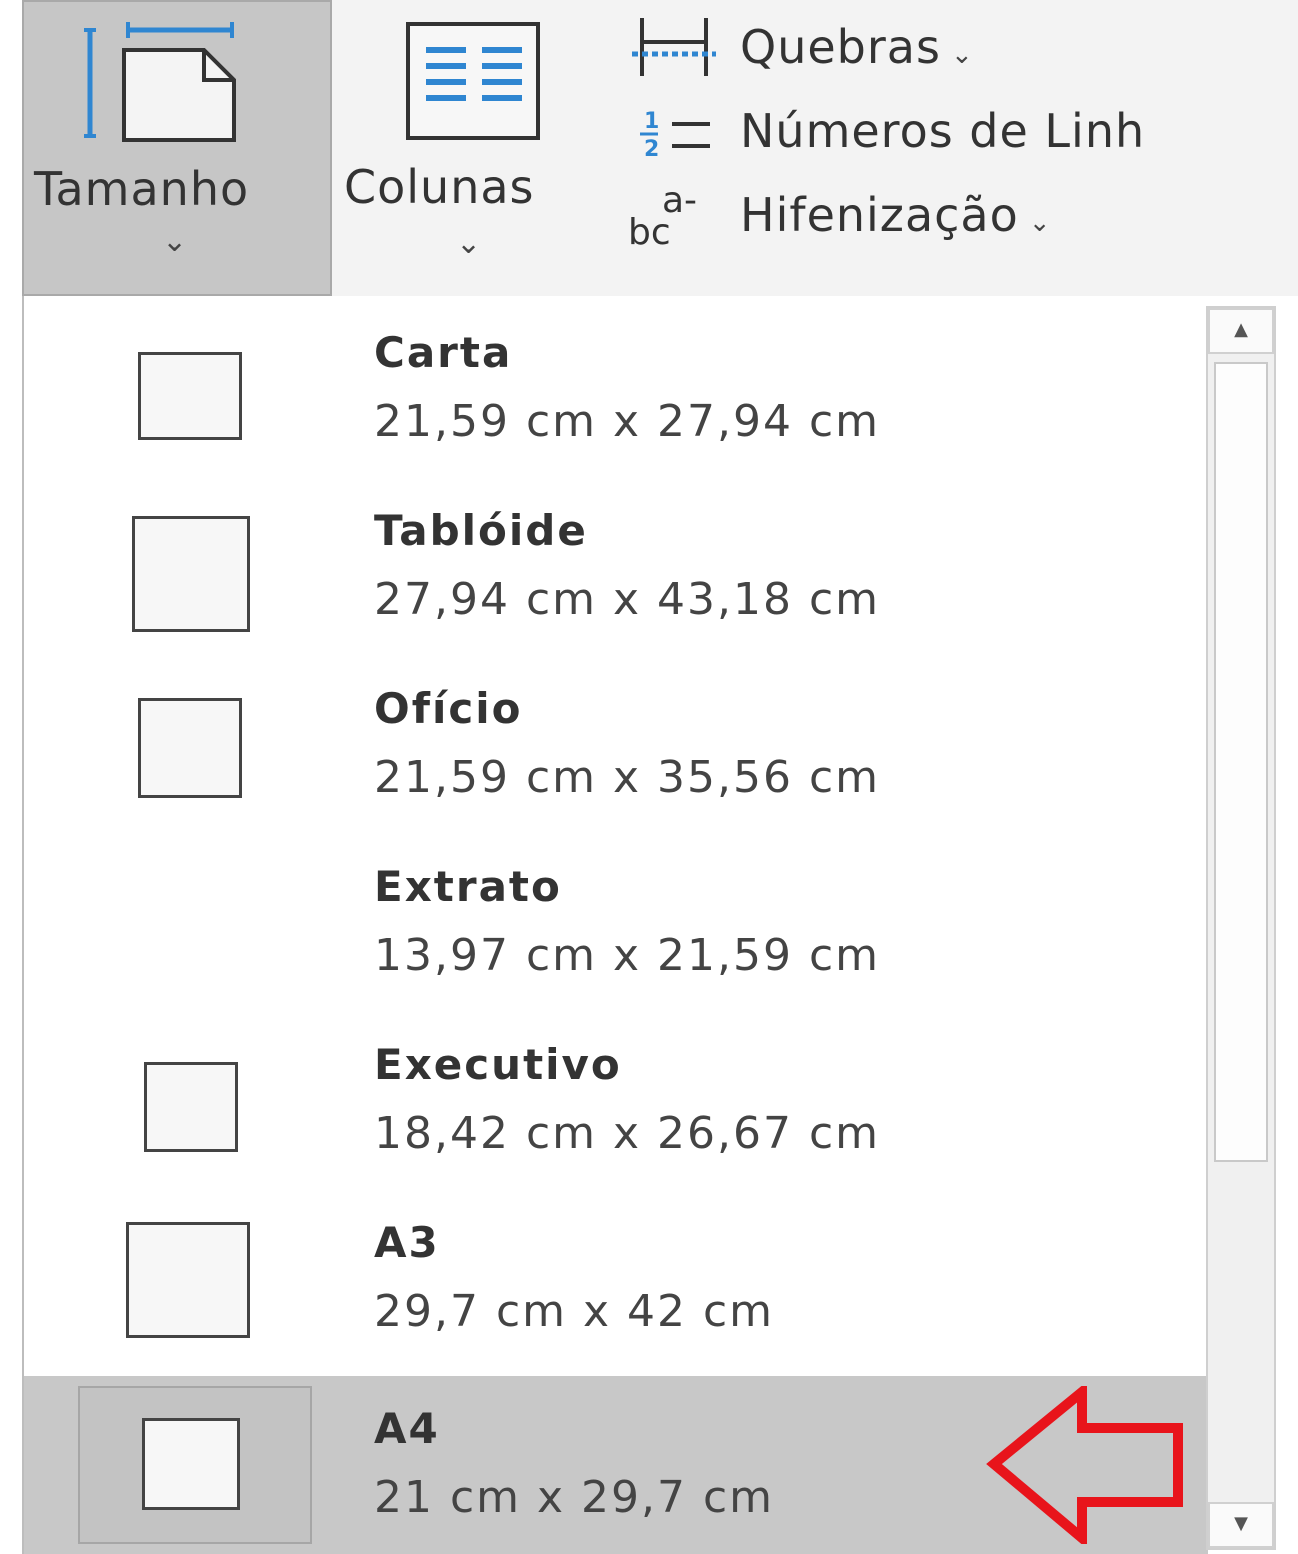 The image size is (1298, 1554). I want to click on columns-button: Colunas ⌄, so click(471, 148).